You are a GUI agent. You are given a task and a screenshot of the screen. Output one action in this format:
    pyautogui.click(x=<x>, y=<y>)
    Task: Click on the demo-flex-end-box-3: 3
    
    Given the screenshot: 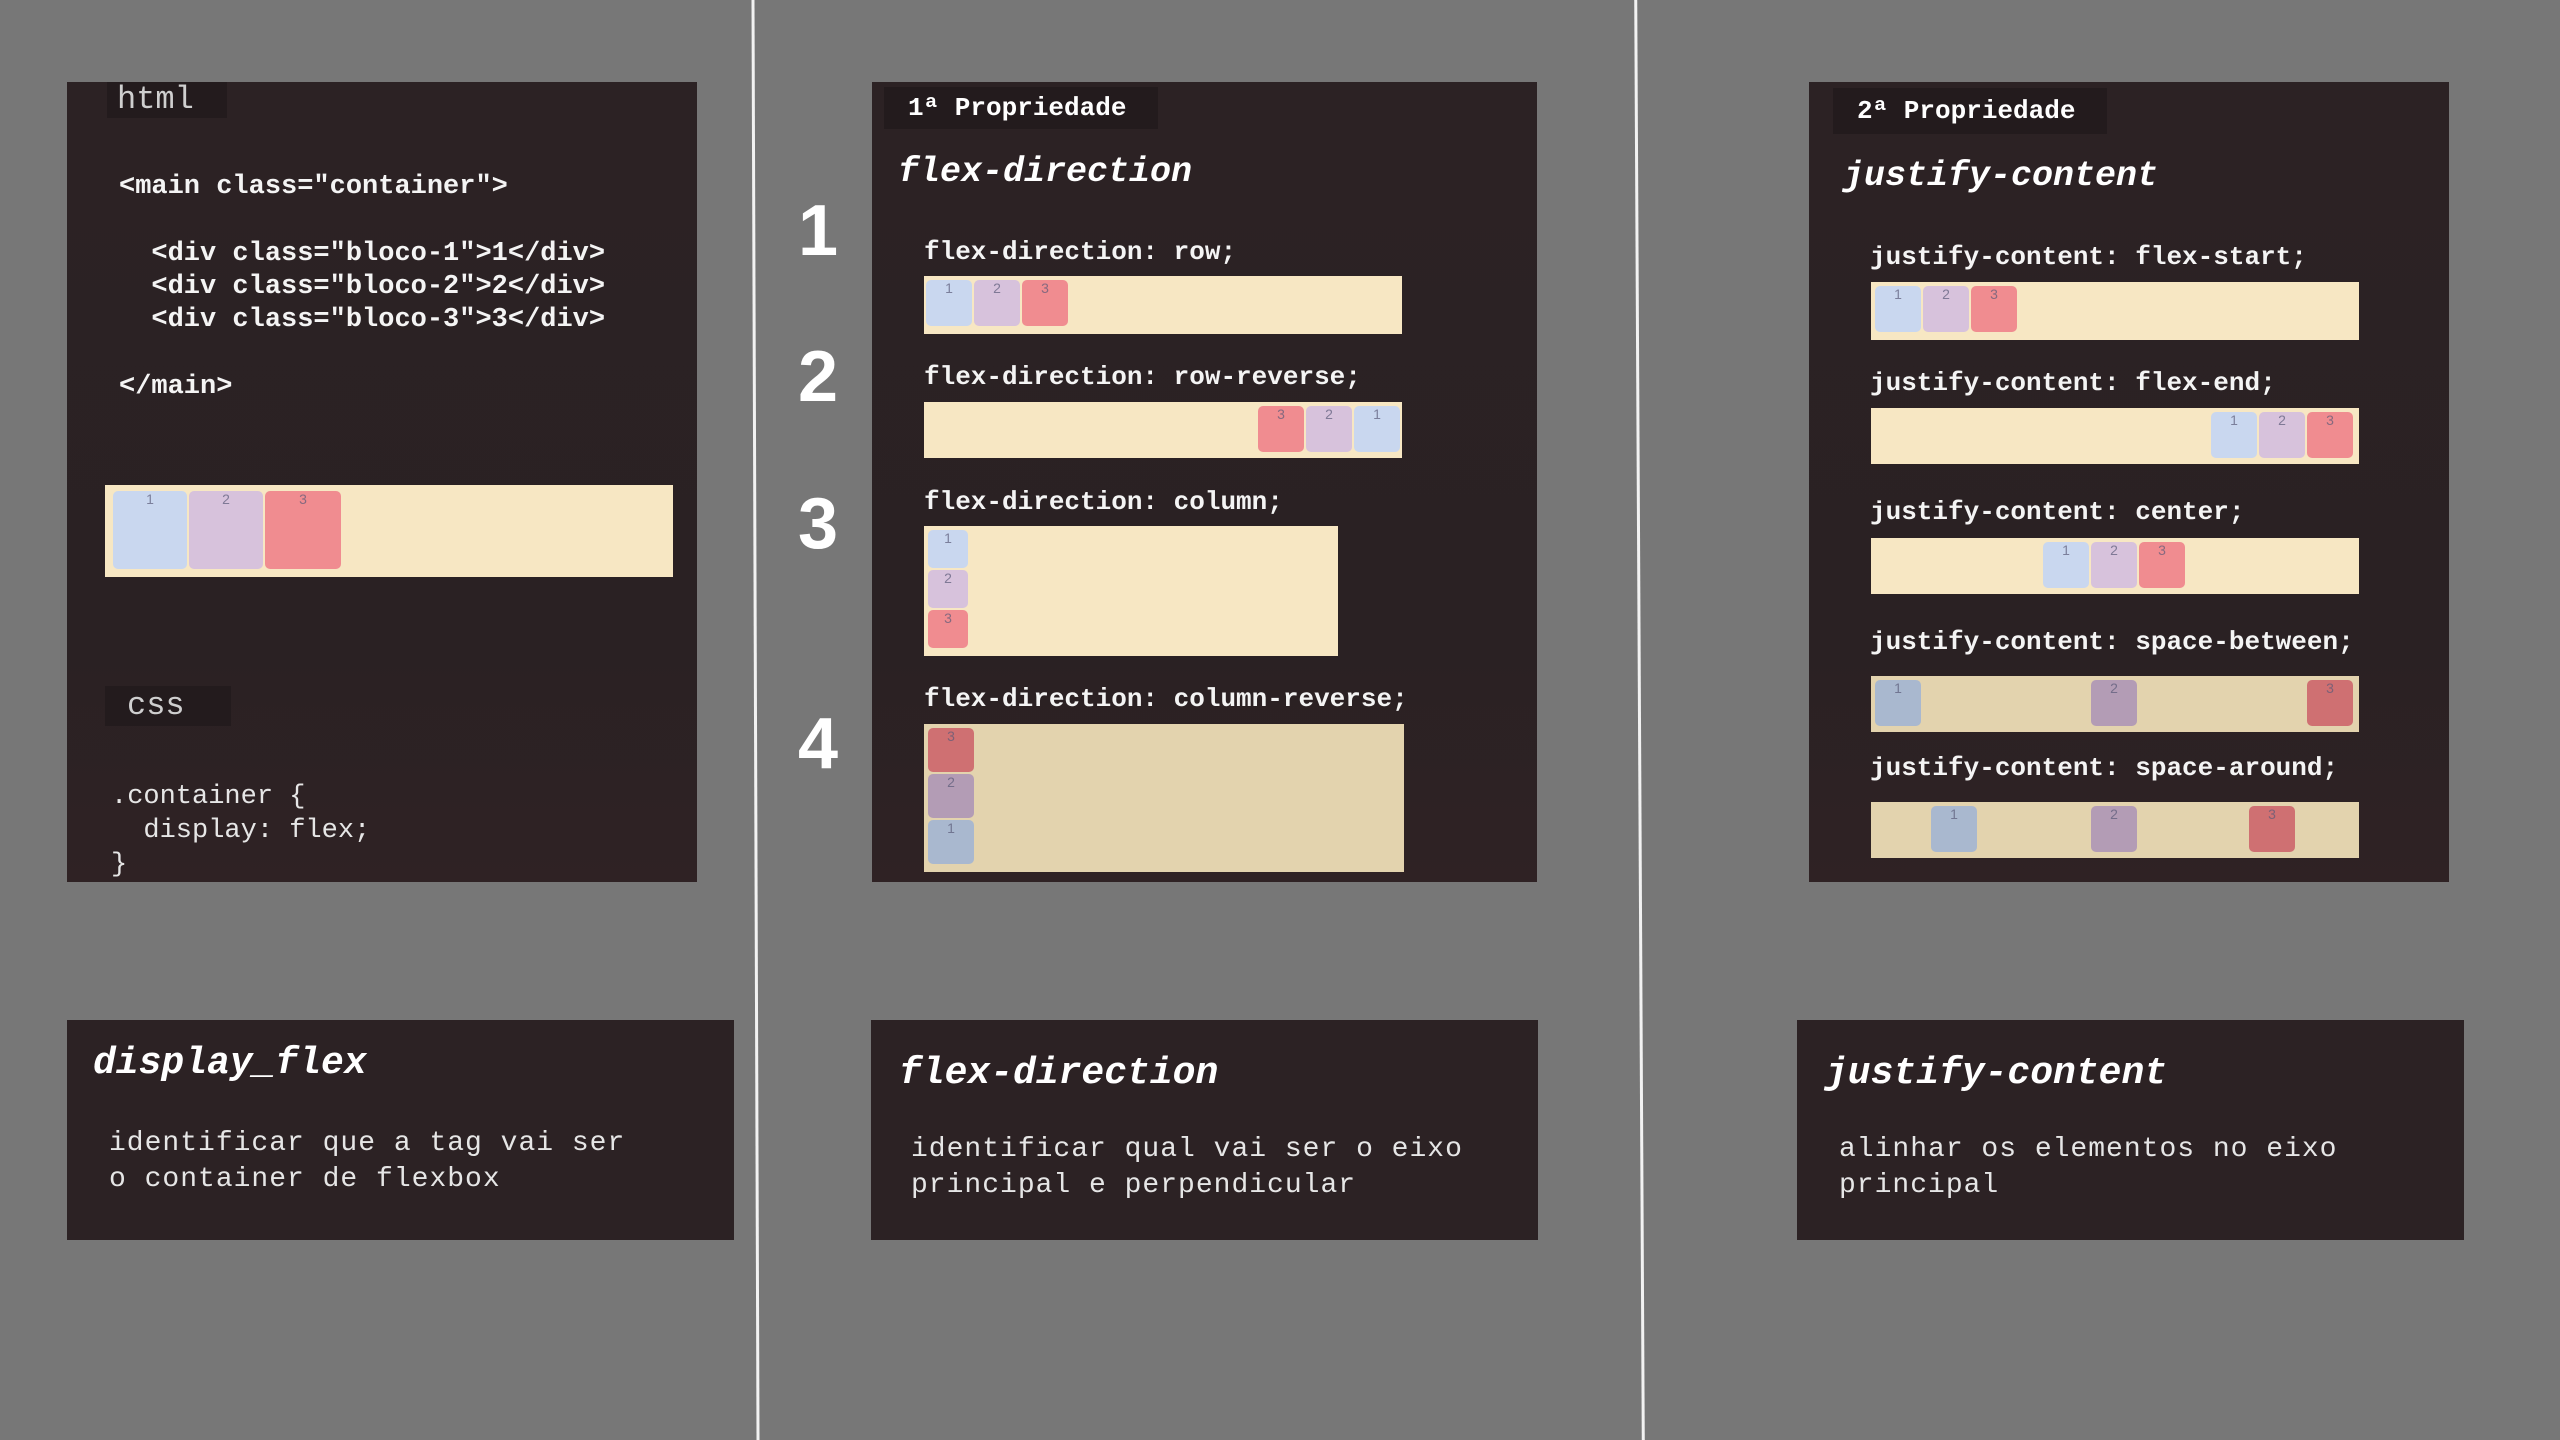 What is the action you would take?
    pyautogui.click(x=2330, y=435)
    